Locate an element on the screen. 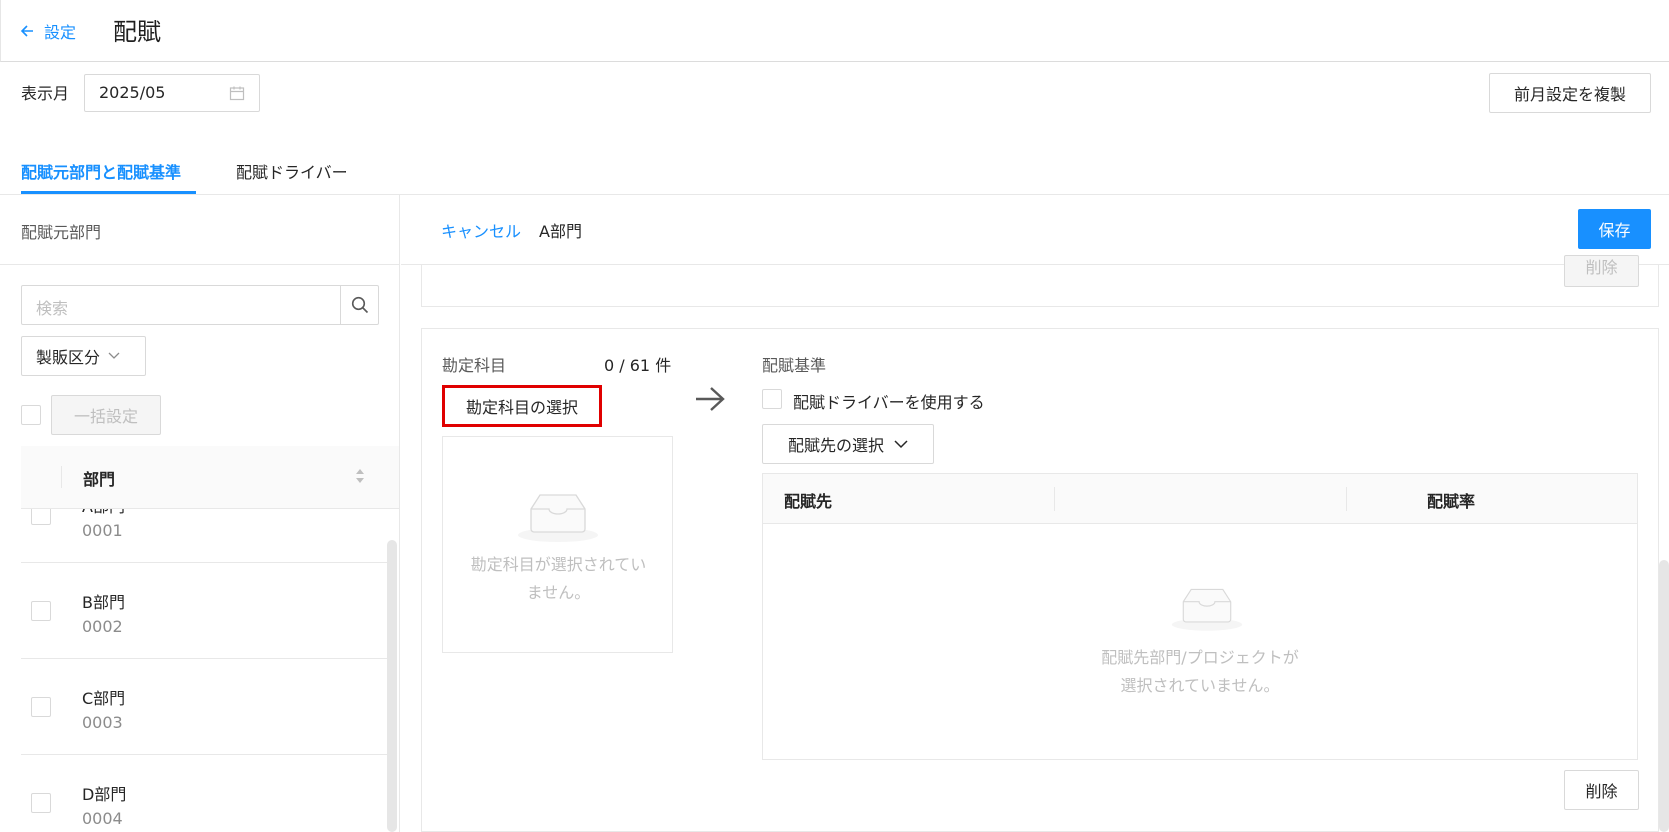 This screenshot has height=832, width=1669. tab-bar: 配賦元部門と配賦基準 配賦ドライバー is located at coordinates (834, 167).